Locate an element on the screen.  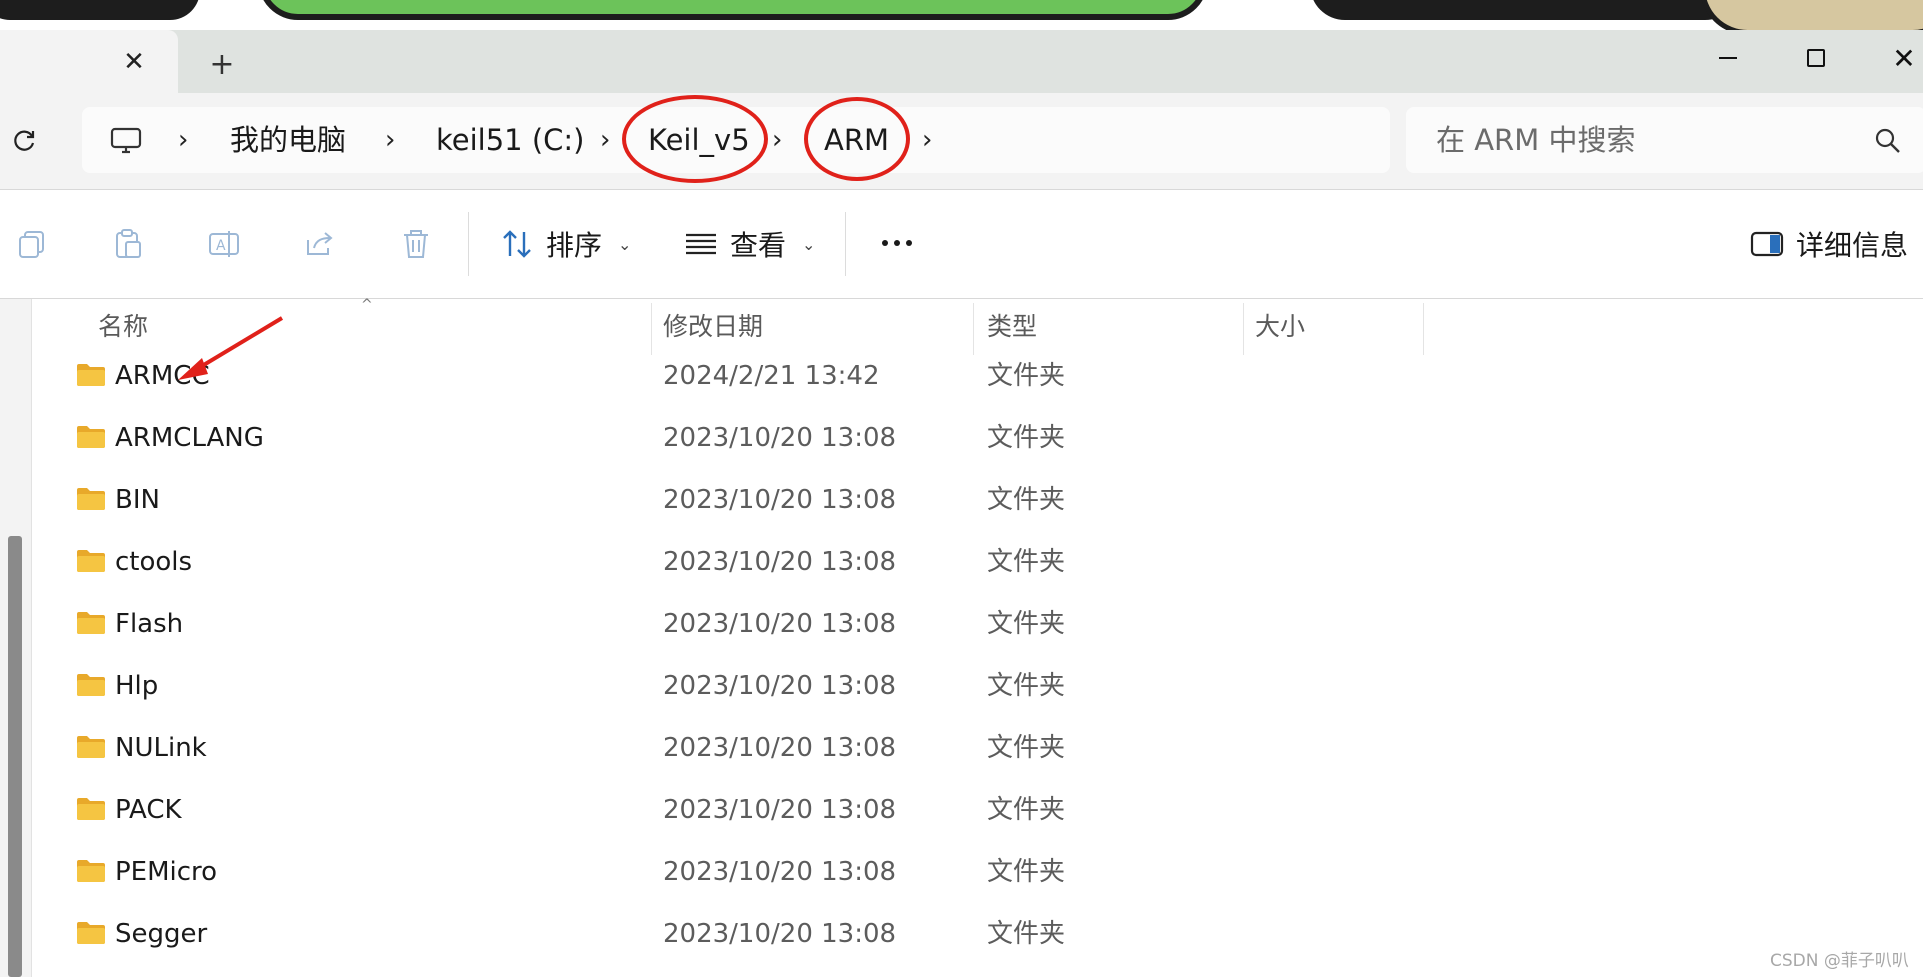
refresh-icon is located at coordinates (24, 140).